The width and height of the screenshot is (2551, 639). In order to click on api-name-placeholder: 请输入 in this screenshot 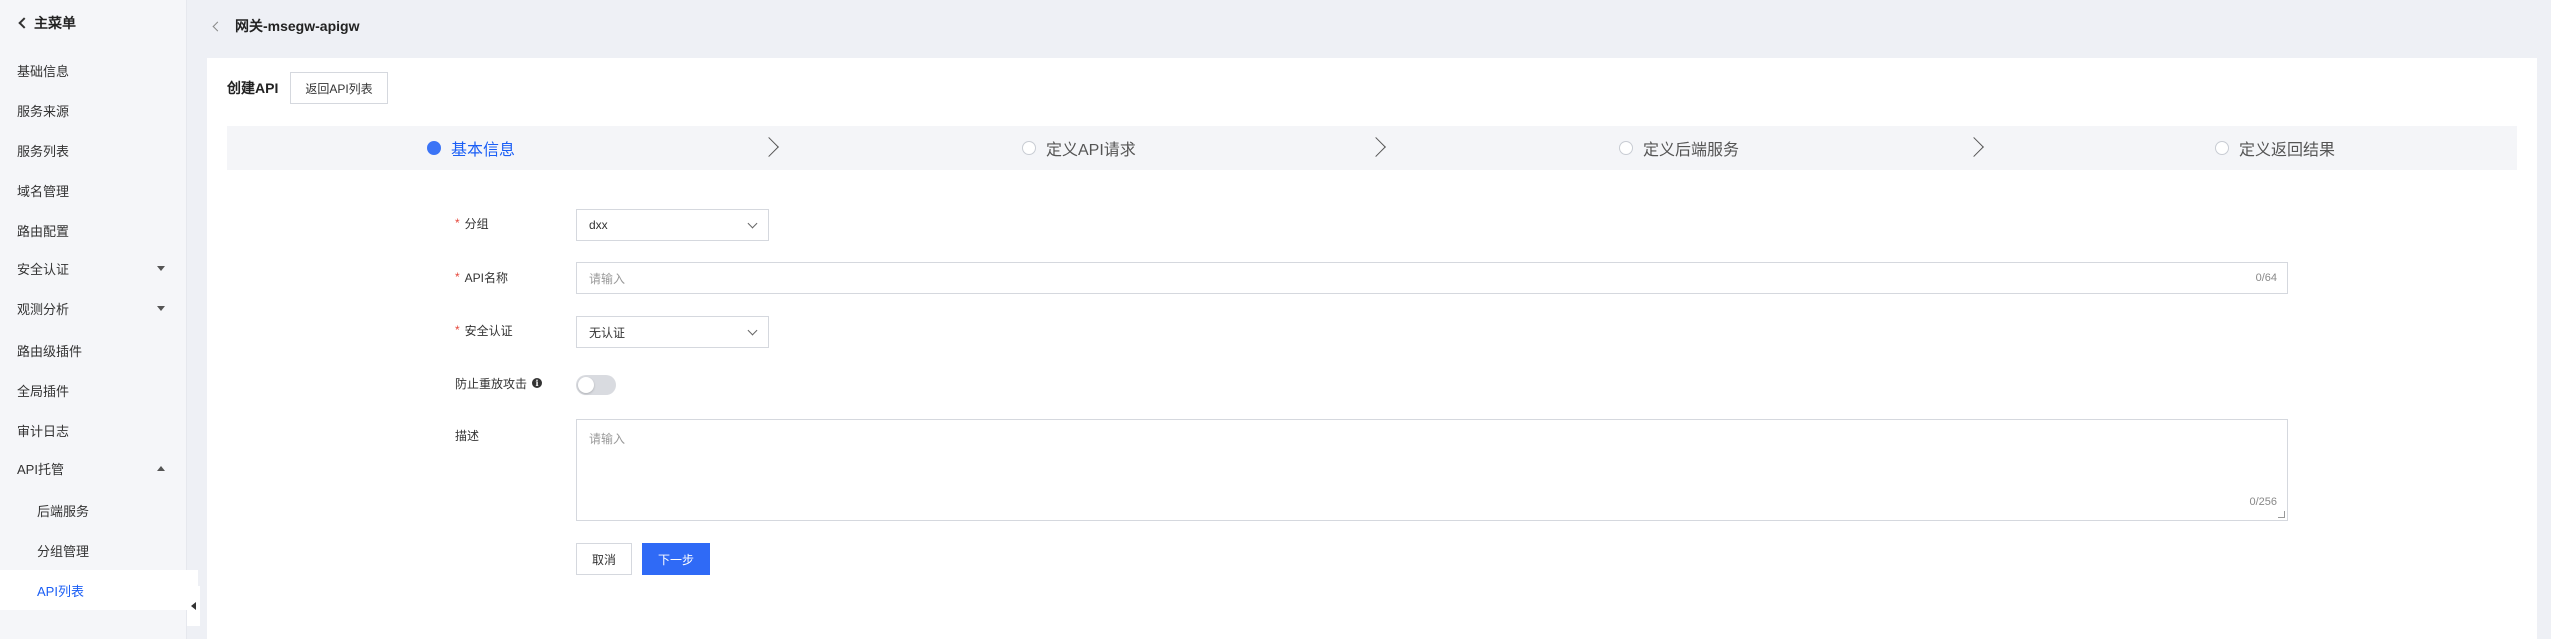, I will do `click(607, 278)`.